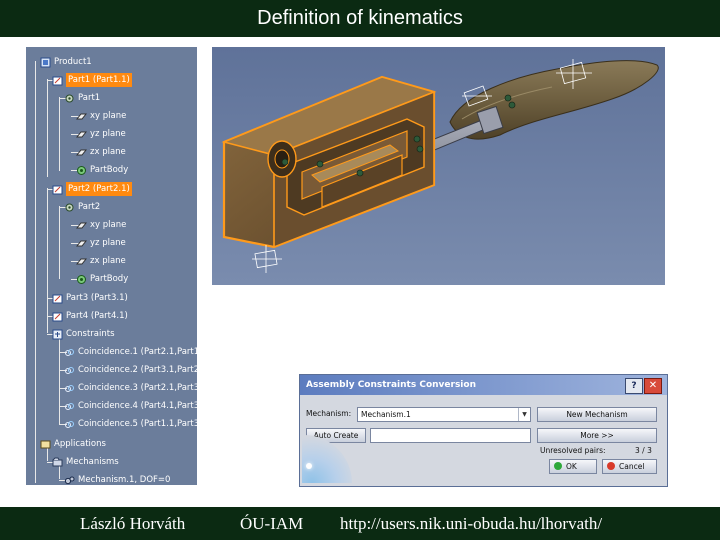  What do you see at coordinates (80, 444) in the screenshot?
I see `tree-node-label: Applications` at bounding box center [80, 444].